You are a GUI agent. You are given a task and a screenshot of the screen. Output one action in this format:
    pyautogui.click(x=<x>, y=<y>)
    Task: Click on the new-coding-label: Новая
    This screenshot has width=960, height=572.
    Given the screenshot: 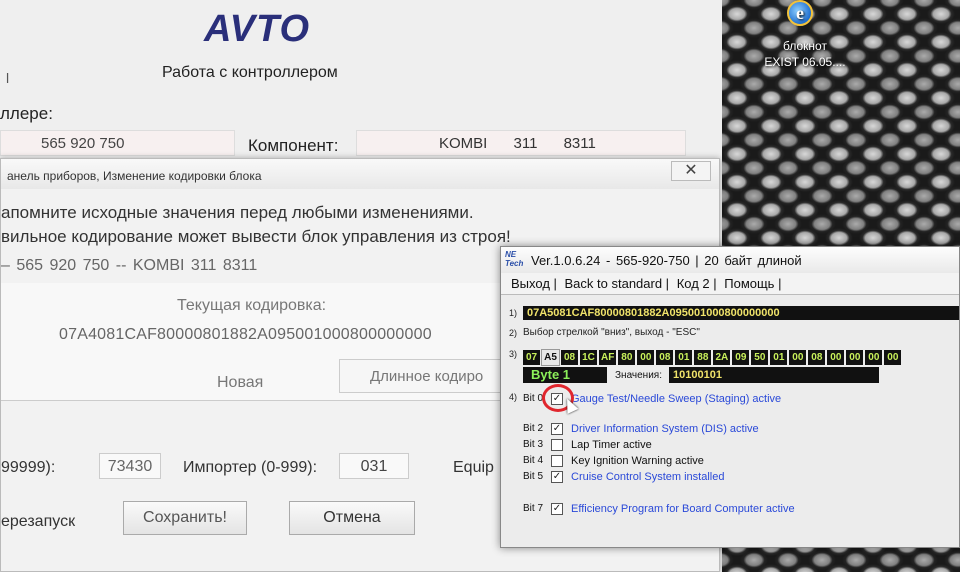 What is the action you would take?
    pyautogui.click(x=240, y=382)
    